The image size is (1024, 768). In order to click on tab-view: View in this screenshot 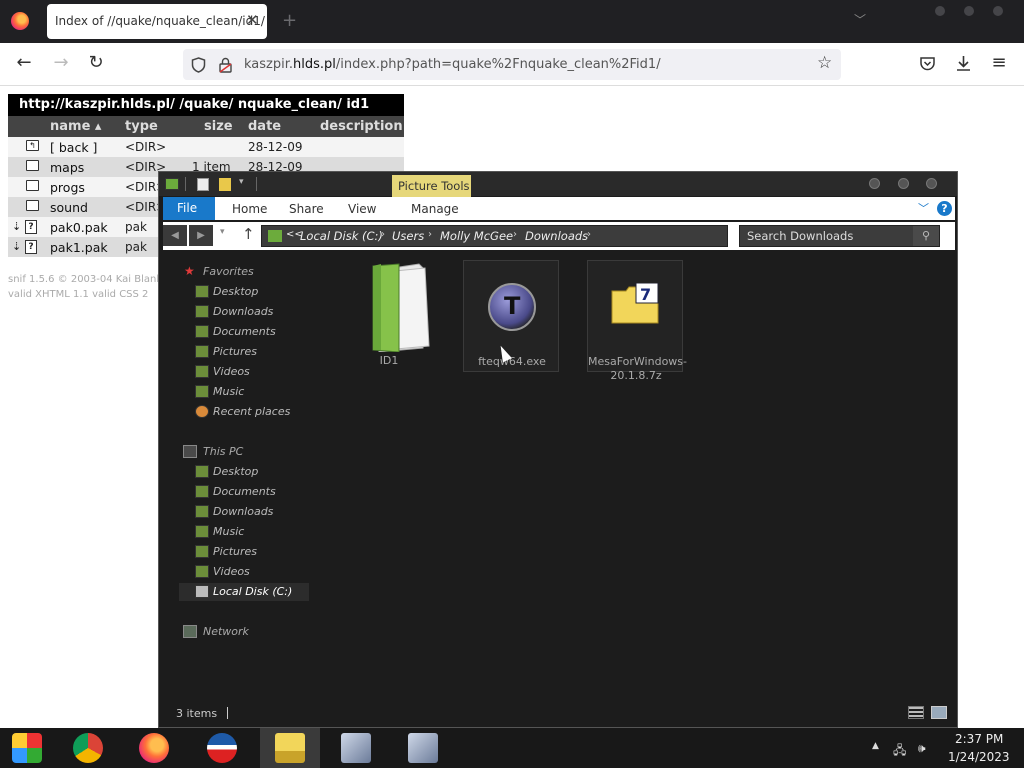, I will do `click(362, 209)`.